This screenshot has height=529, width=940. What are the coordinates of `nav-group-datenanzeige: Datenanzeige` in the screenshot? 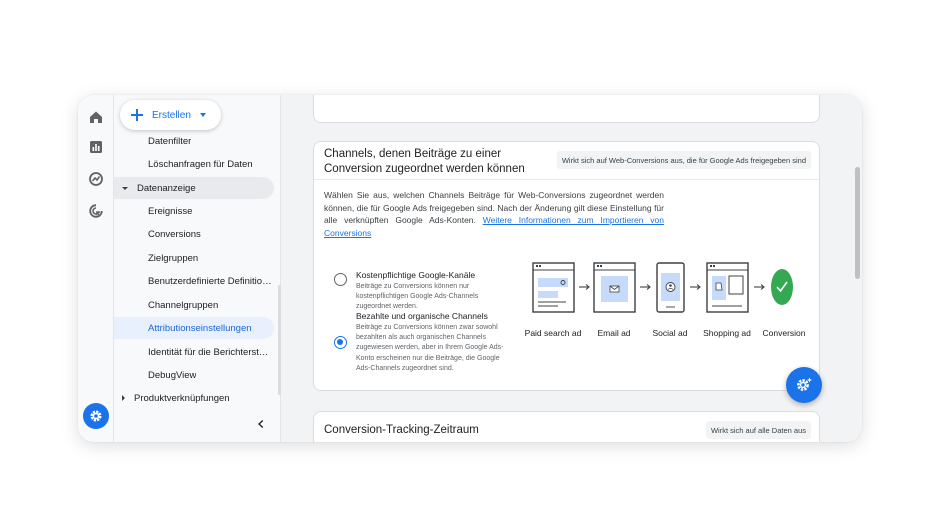 It's located at (194, 188).